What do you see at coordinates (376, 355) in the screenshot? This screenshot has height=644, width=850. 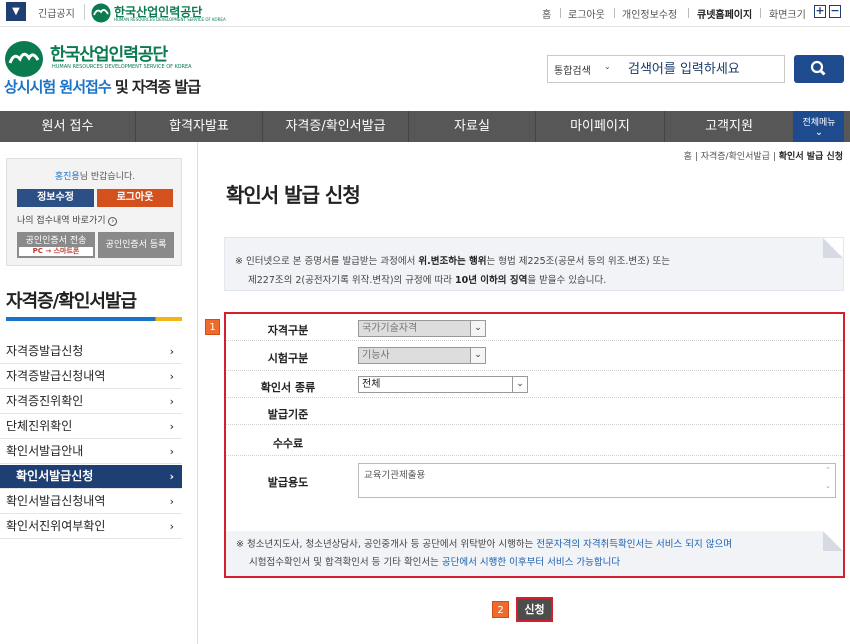 I see `exam-type-value: 기능사` at bounding box center [376, 355].